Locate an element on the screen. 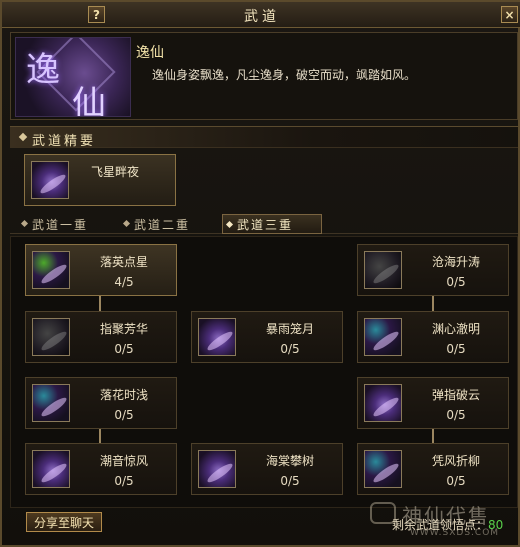  falling-star-icon is located at coordinates (51, 270).